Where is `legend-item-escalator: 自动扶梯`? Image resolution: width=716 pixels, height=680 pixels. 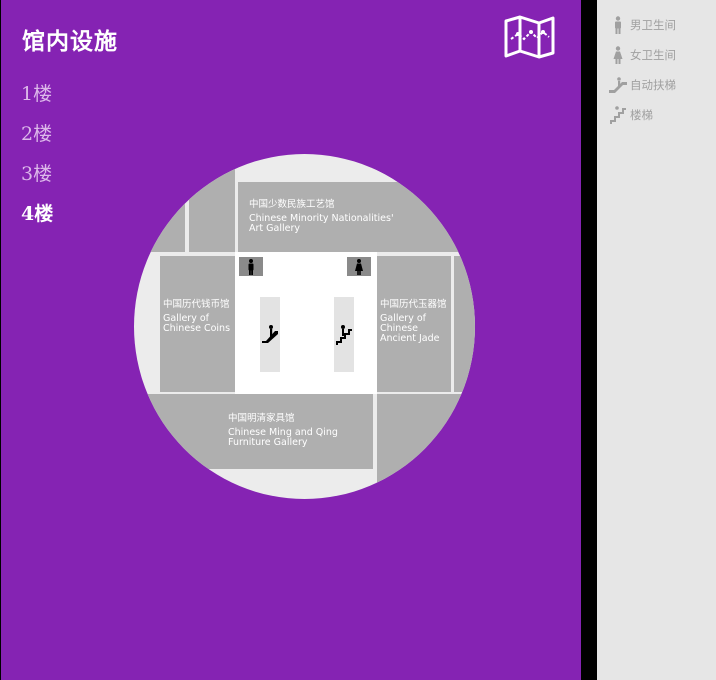 legend-item-escalator: 自动扶梯 is located at coordinates (642, 85).